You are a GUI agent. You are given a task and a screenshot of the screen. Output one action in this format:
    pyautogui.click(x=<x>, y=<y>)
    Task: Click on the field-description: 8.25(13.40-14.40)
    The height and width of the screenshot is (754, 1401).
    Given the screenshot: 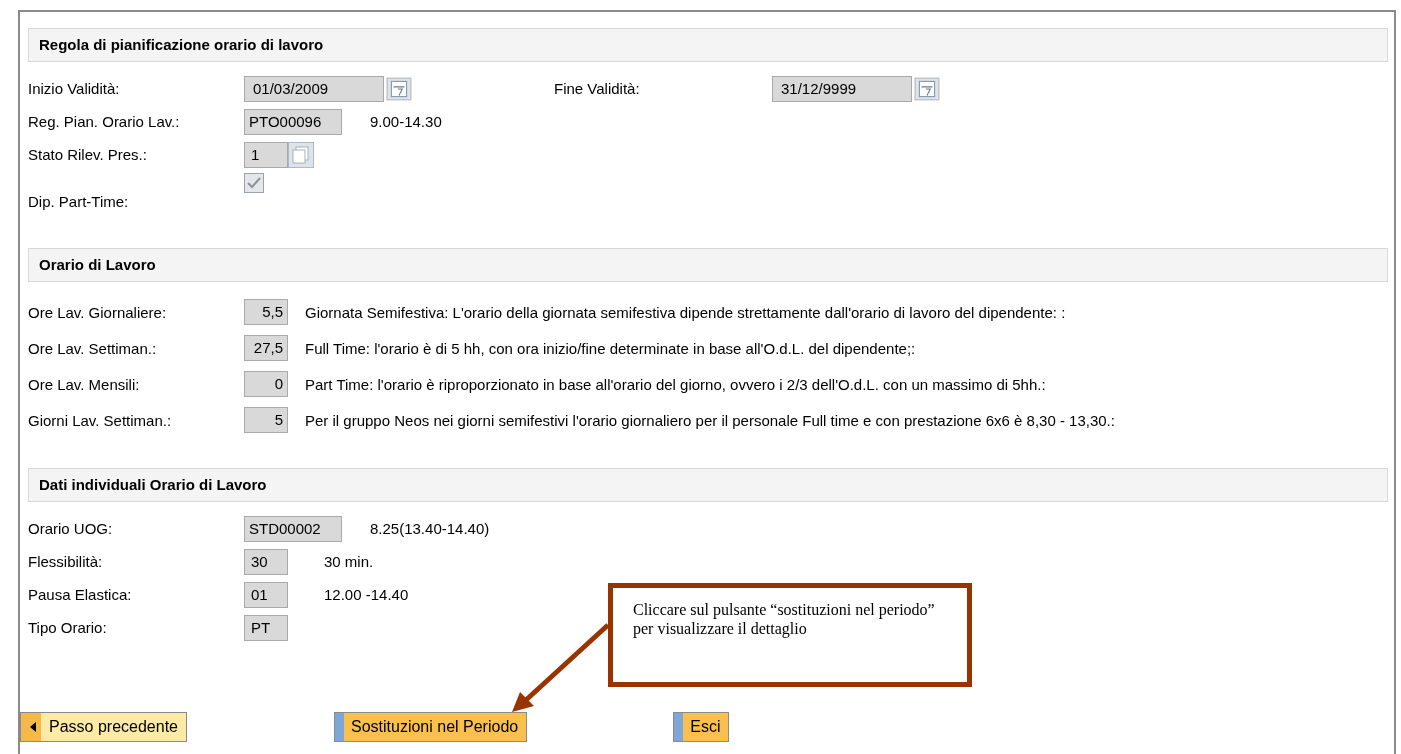 What is the action you would take?
    pyautogui.click(x=430, y=528)
    